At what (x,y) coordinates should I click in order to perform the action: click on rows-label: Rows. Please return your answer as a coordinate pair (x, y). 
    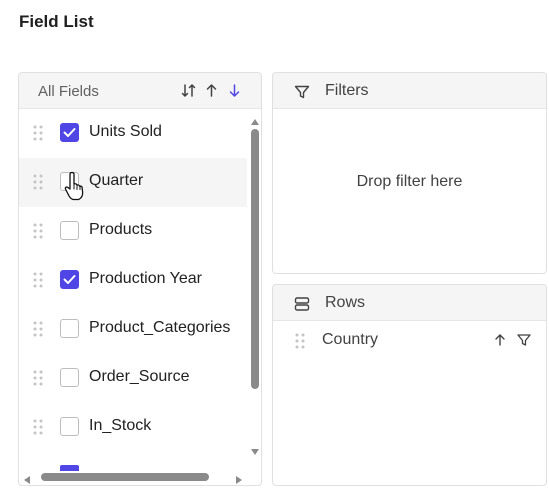
    Looking at the image, I should click on (345, 302).